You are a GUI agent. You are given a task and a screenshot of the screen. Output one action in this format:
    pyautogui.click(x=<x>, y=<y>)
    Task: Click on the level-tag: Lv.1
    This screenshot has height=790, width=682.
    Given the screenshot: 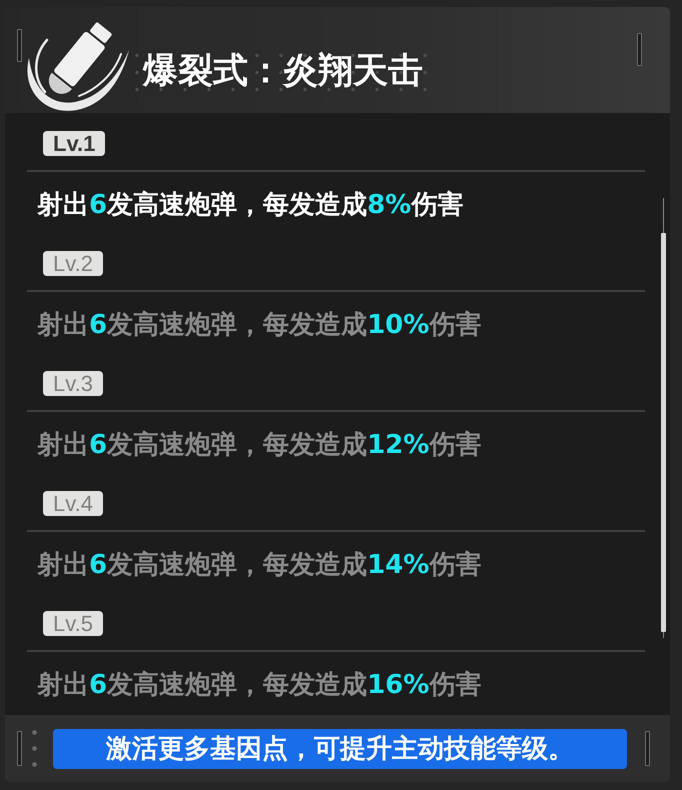 What is the action you would take?
    pyautogui.click(x=74, y=143)
    